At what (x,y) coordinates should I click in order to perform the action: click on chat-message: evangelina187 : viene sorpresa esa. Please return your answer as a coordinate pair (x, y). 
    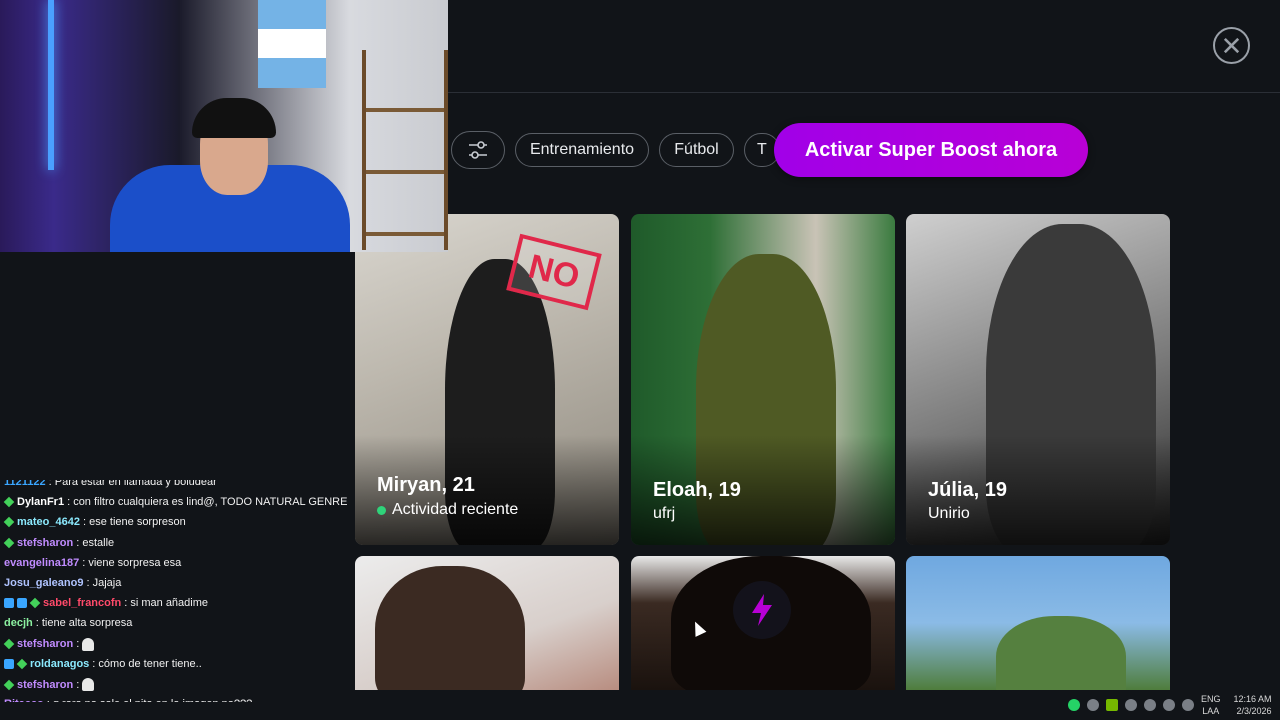
    Looking at the image, I should click on (92, 563).